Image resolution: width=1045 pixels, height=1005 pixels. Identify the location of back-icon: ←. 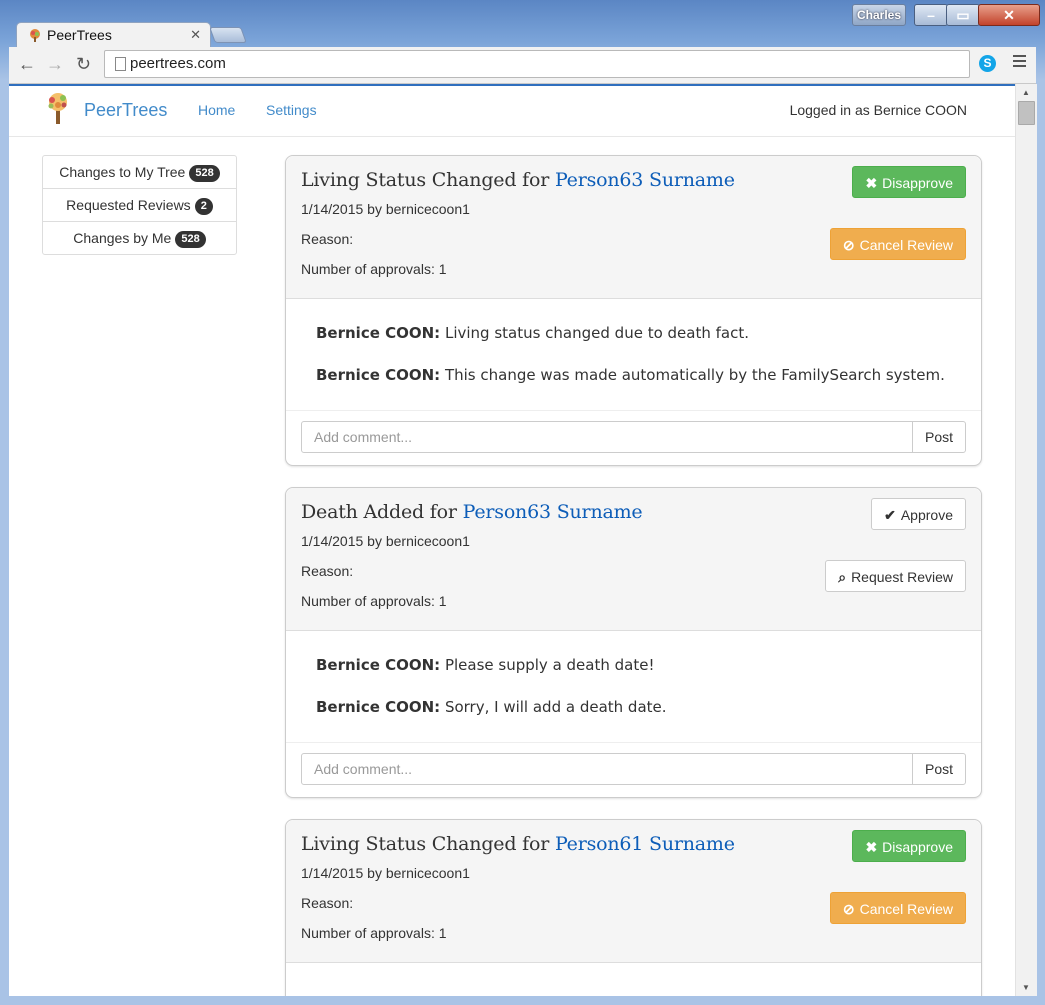
(27, 64).